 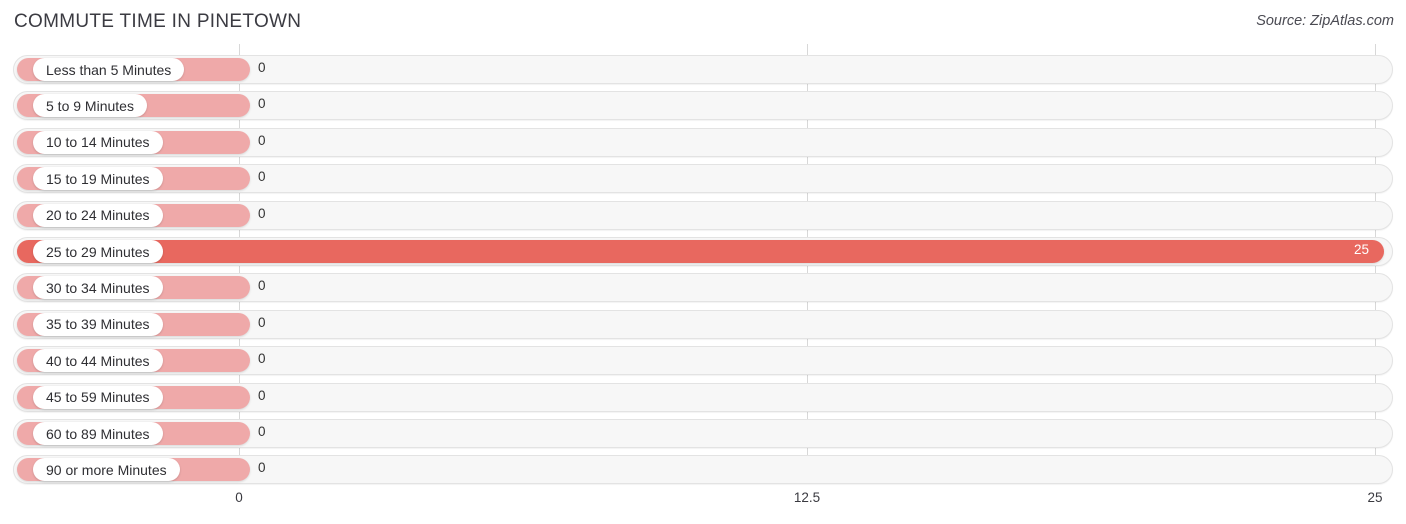 I want to click on bar-category-label: 15 to 19 Minutes, so click(x=98, y=179).